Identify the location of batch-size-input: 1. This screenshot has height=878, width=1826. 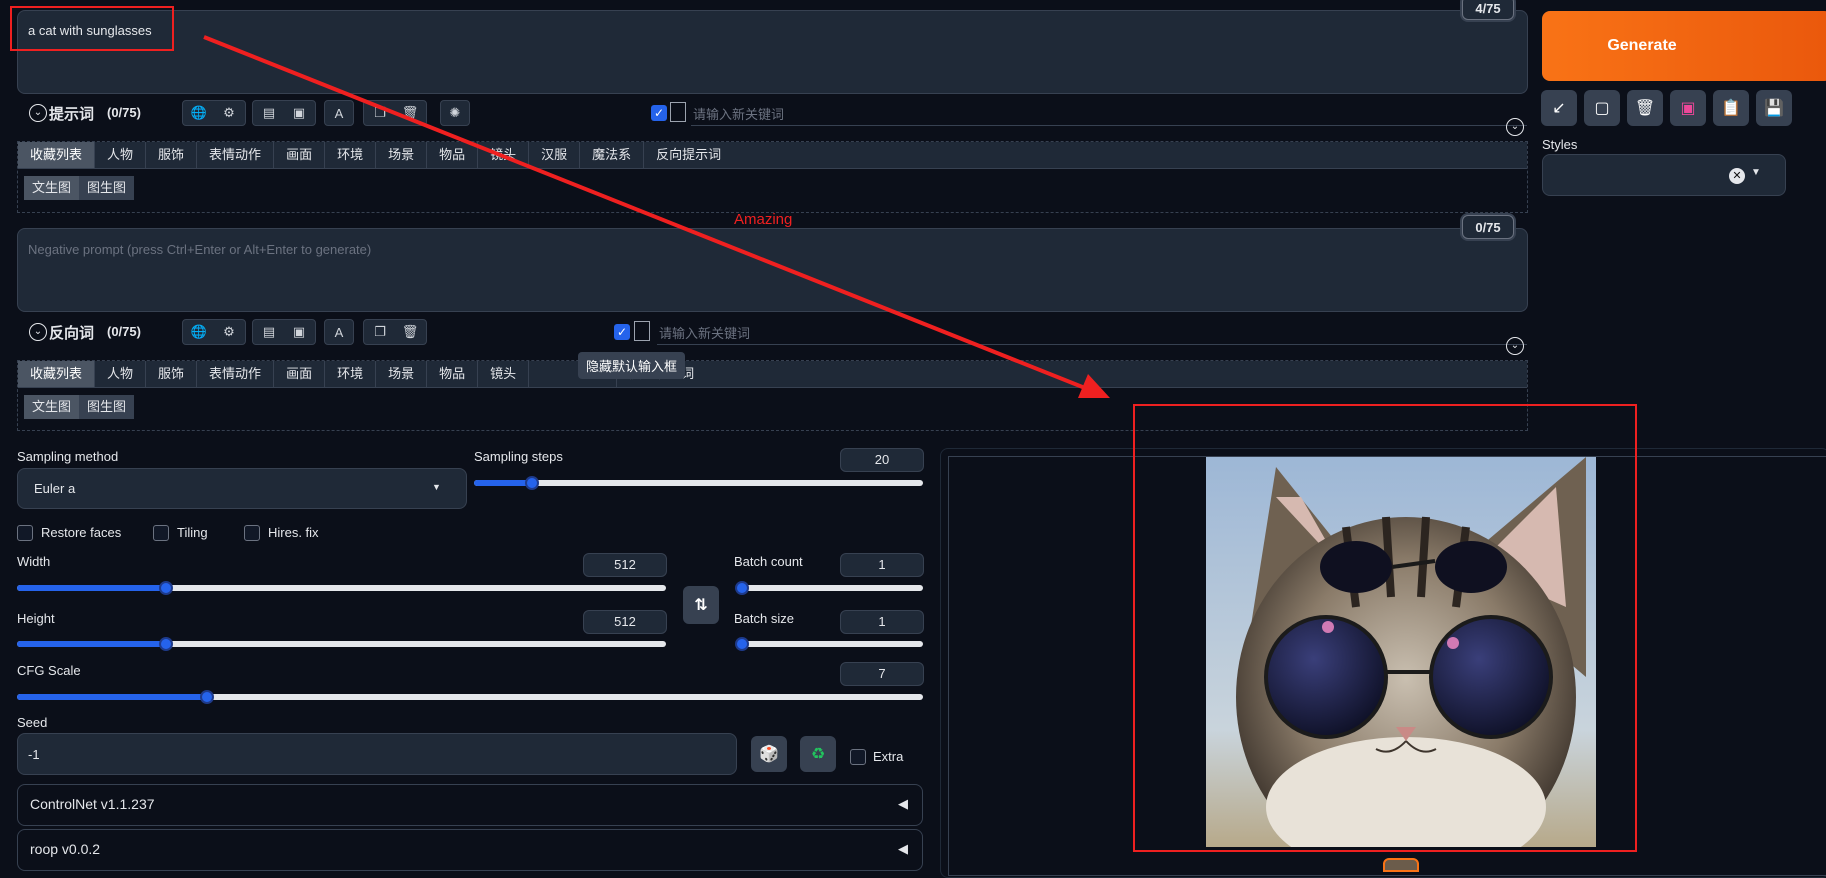
(882, 622).